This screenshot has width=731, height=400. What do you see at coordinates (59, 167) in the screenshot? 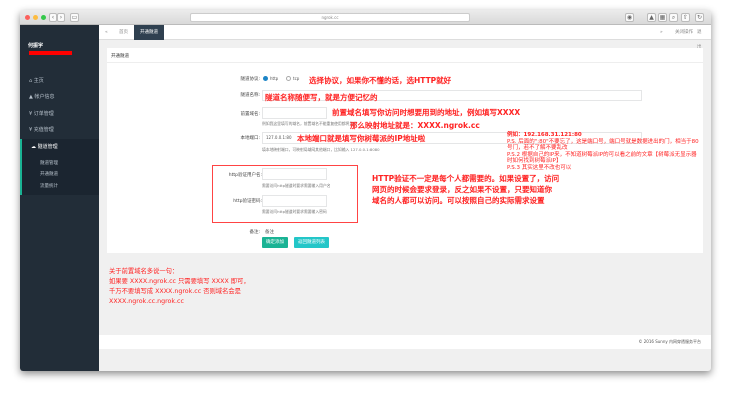
I see `sidebar-item-tunnels: ☁ 隧道管理` at bounding box center [59, 167].